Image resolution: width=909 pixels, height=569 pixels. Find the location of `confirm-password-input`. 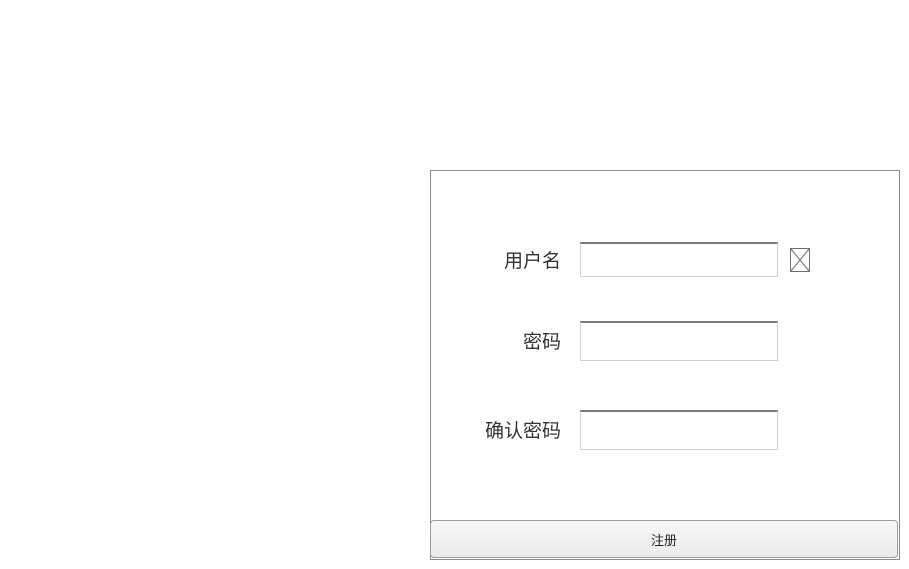

confirm-password-input is located at coordinates (679, 430).